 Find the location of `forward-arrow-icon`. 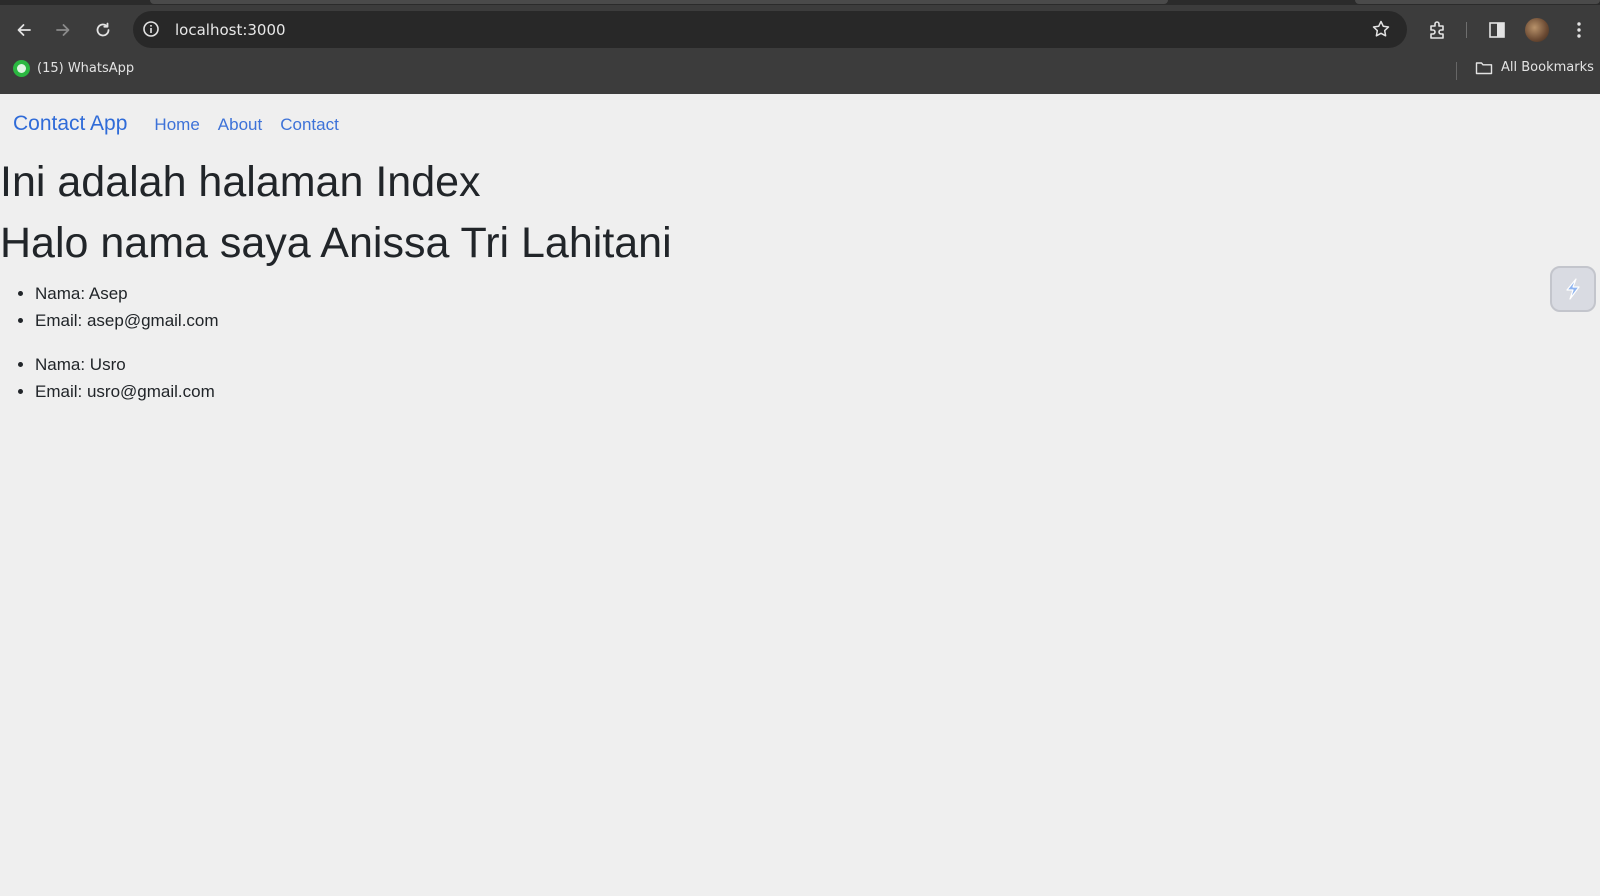

forward-arrow-icon is located at coordinates (63, 30).